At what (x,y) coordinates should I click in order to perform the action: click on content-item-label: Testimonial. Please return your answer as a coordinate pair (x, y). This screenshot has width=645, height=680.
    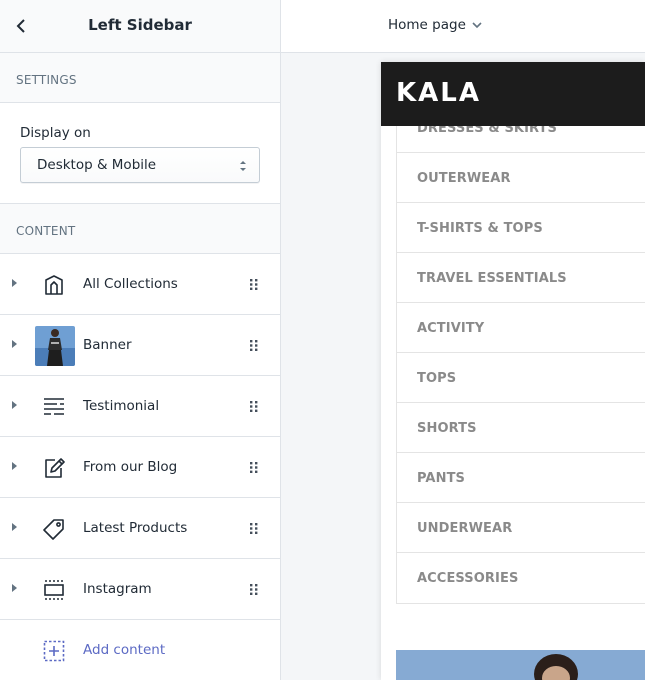
    Looking at the image, I should click on (121, 406).